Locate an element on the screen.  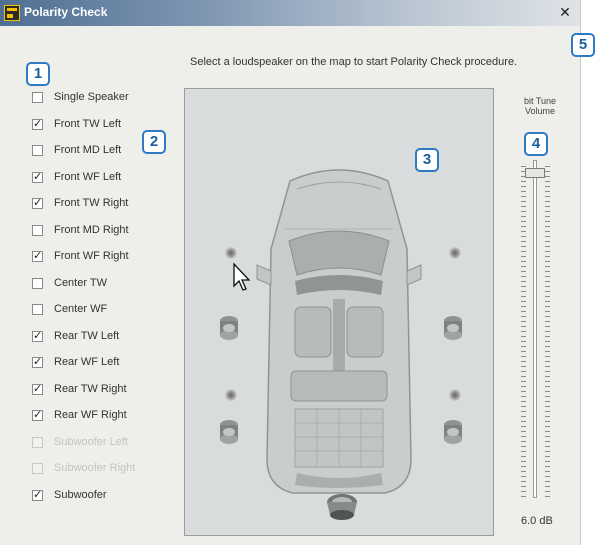
speaker-checkbox-item: ✓ Front WF Right is located at coordinates (102, 257).